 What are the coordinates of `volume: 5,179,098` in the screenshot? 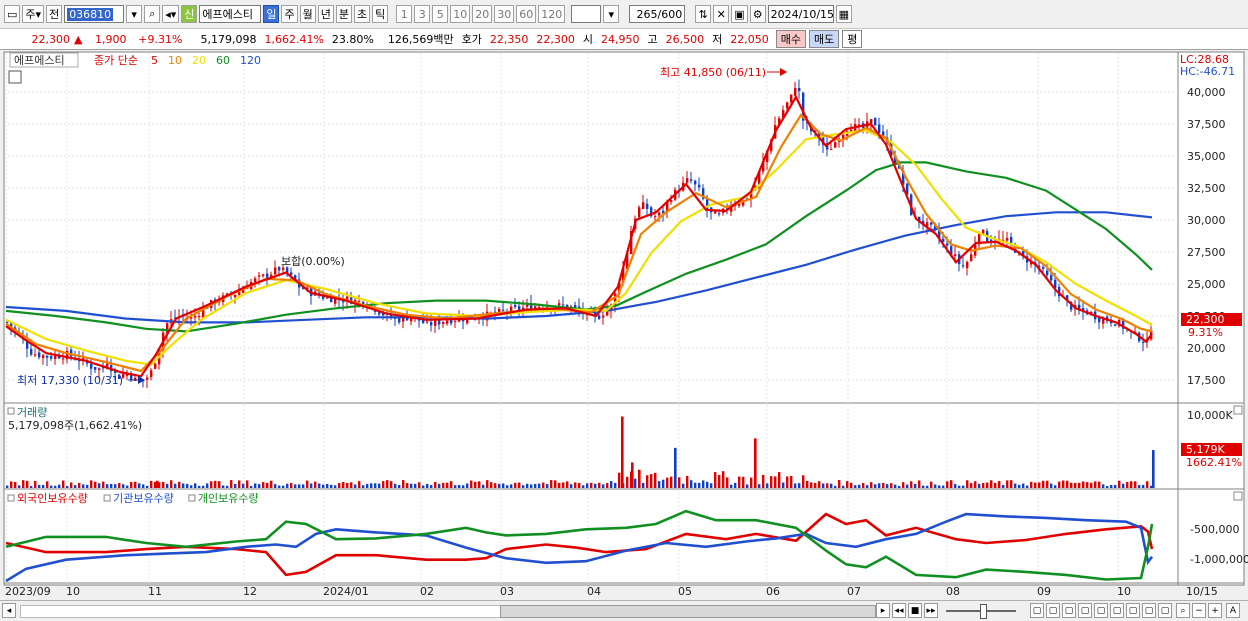 It's located at (228, 39).